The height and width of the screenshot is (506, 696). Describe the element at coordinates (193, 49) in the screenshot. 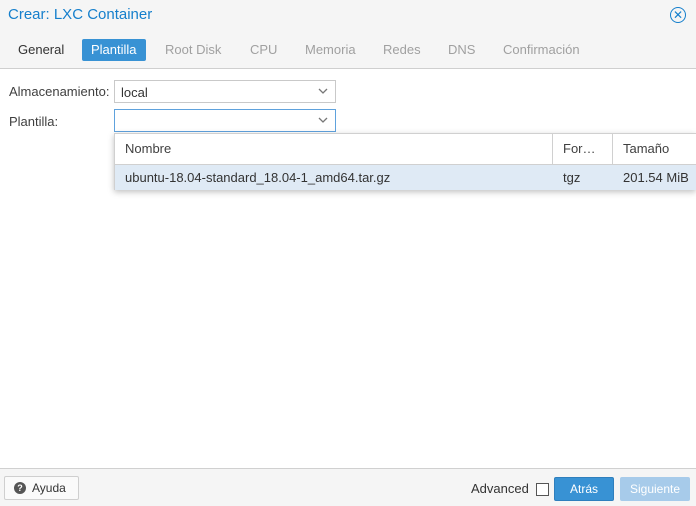

I see `tab-root-disk: Root Disk` at that location.